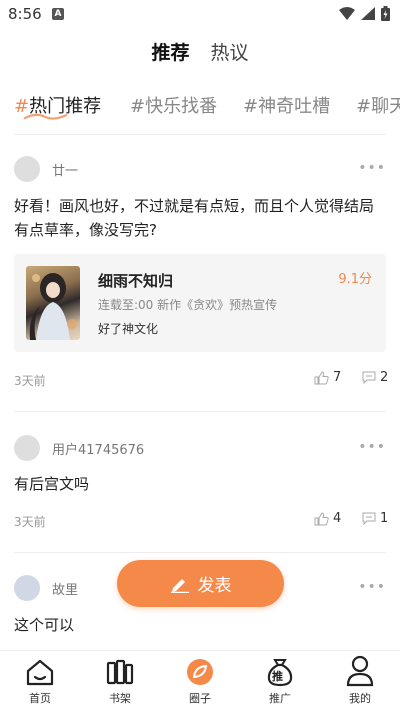  I want to click on comment-button: 1, so click(375, 518).